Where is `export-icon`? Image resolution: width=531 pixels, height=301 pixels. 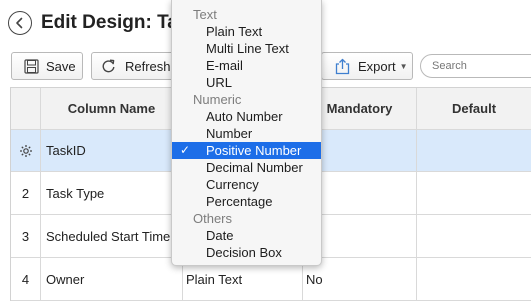 export-icon is located at coordinates (342, 66).